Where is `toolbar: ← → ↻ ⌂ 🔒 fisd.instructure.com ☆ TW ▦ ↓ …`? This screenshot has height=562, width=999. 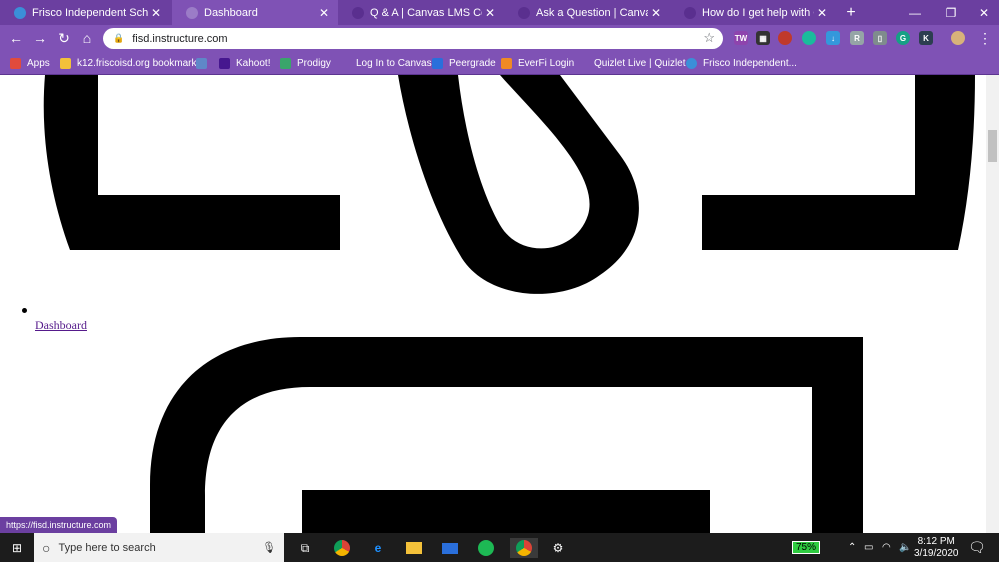
toolbar: ← → ↻ ⌂ 🔒 fisd.instructure.com ☆ TW ▦ ↓ … is located at coordinates (499, 38).